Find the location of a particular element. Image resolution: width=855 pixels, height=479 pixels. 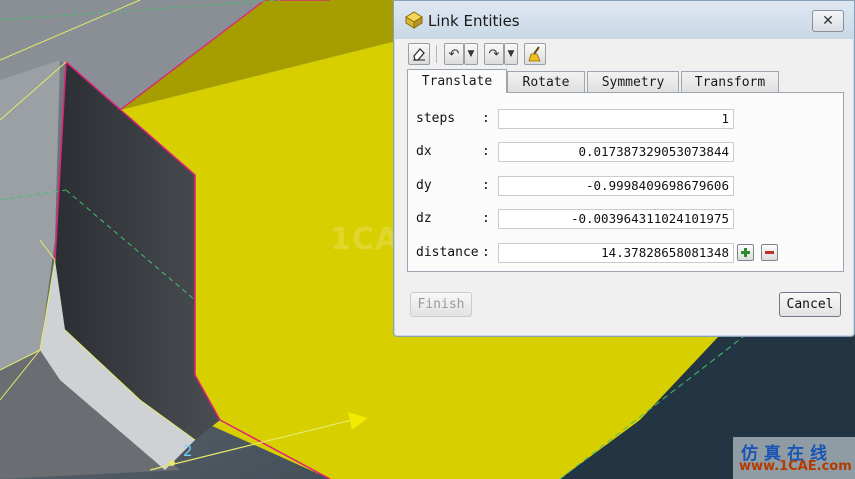

dx-colon: : is located at coordinates (486, 151).